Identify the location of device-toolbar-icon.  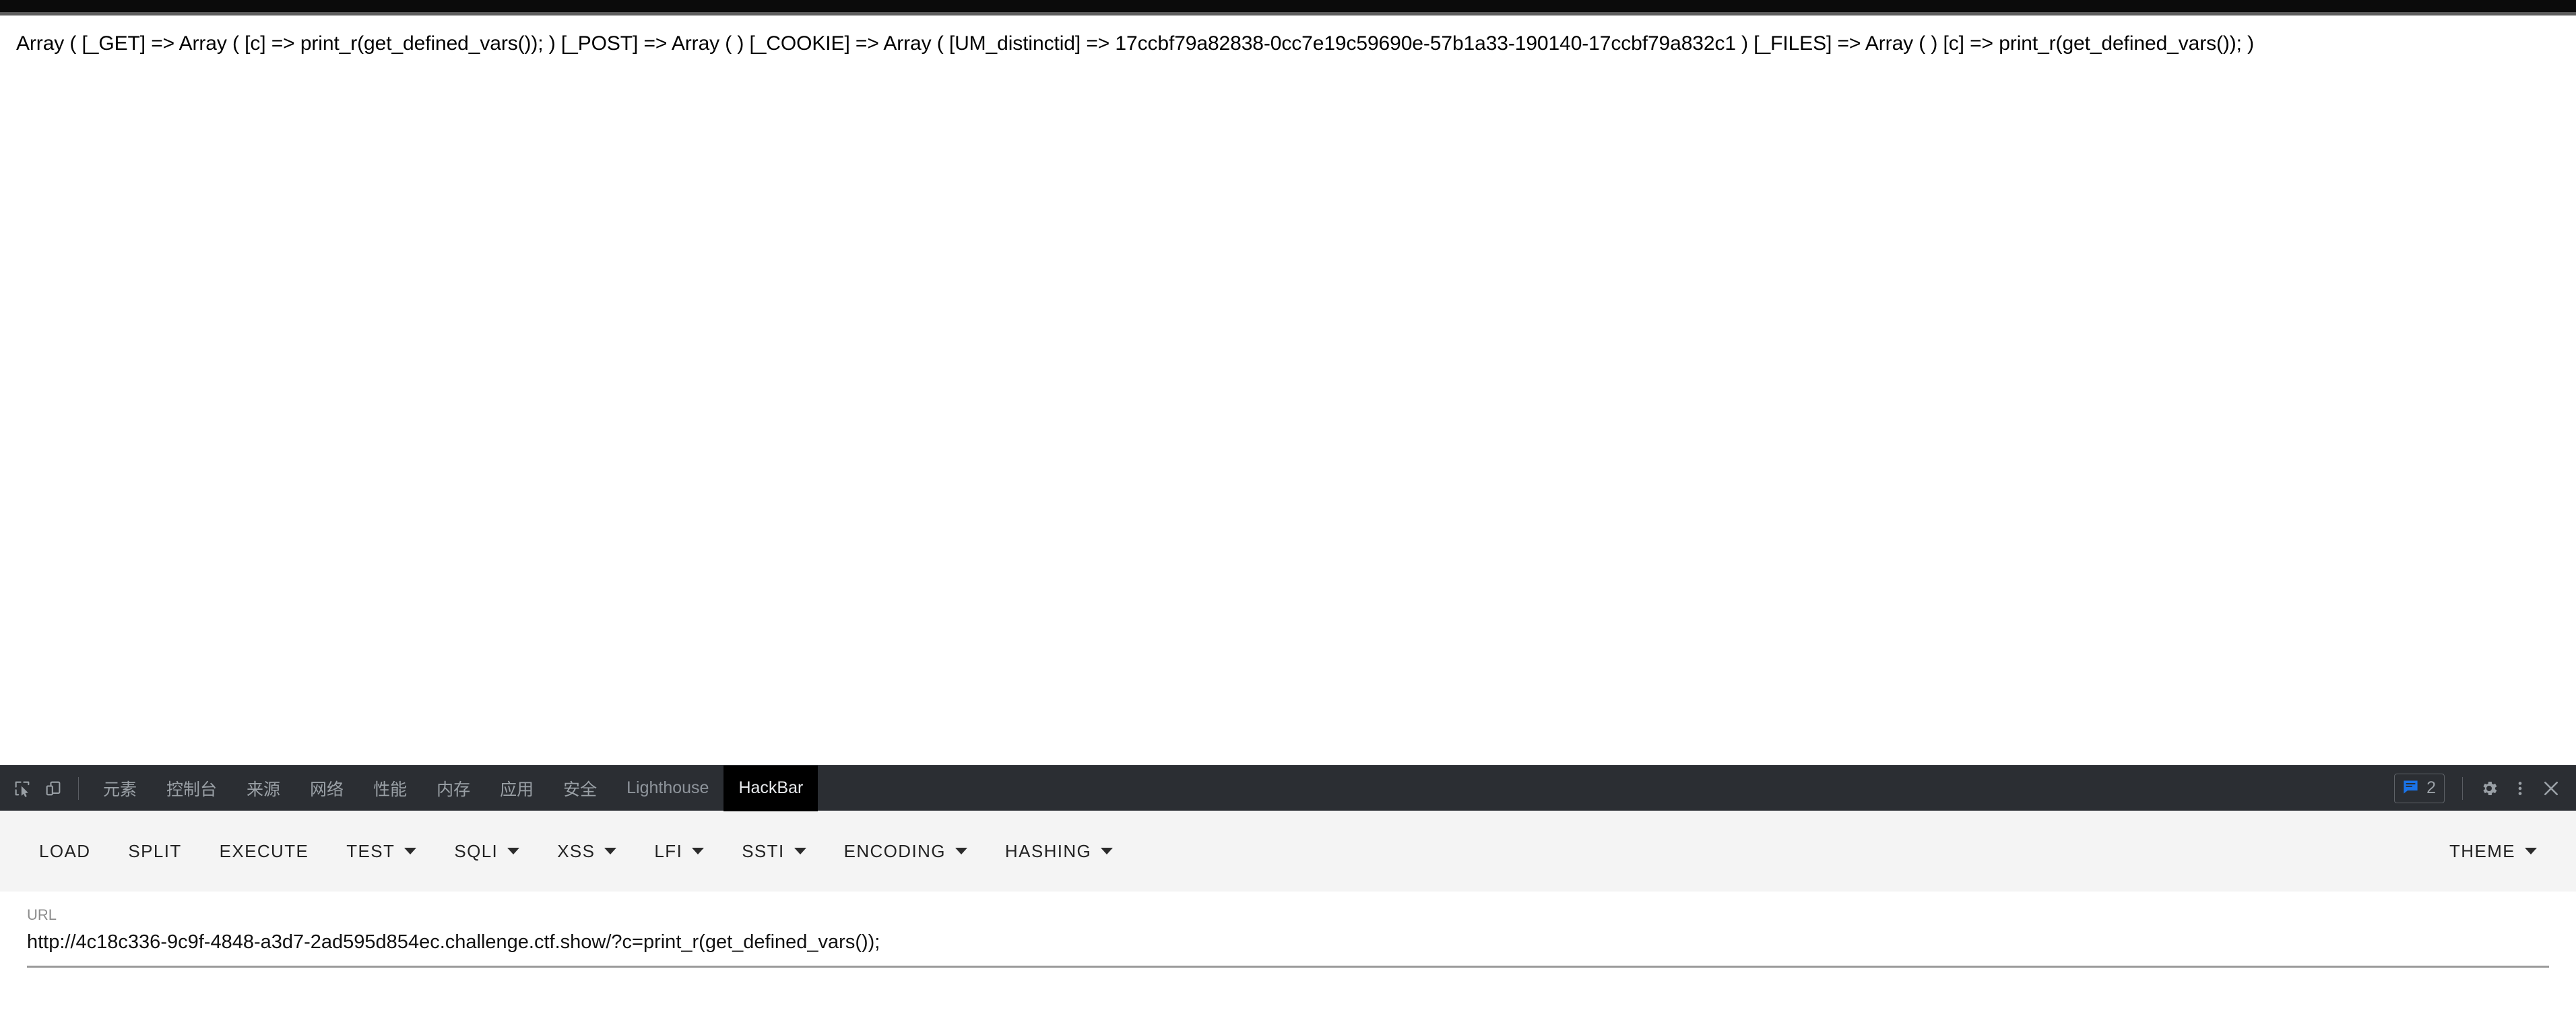
(54, 788).